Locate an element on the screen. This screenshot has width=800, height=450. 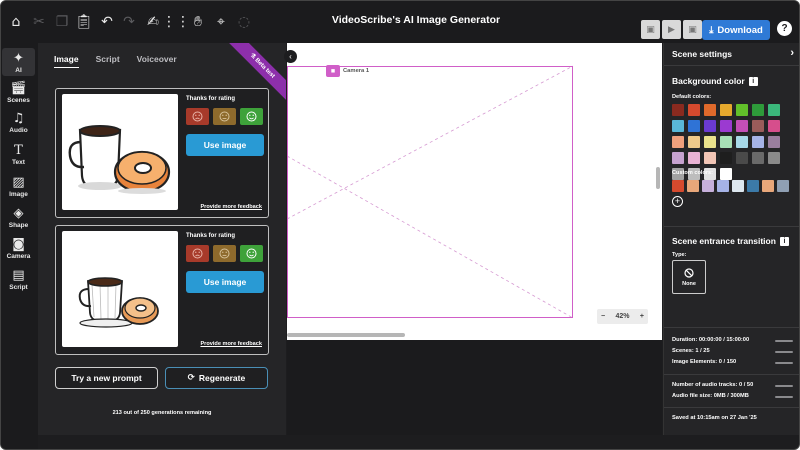
preview-scene-button: ▣ is located at coordinates (650, 29).